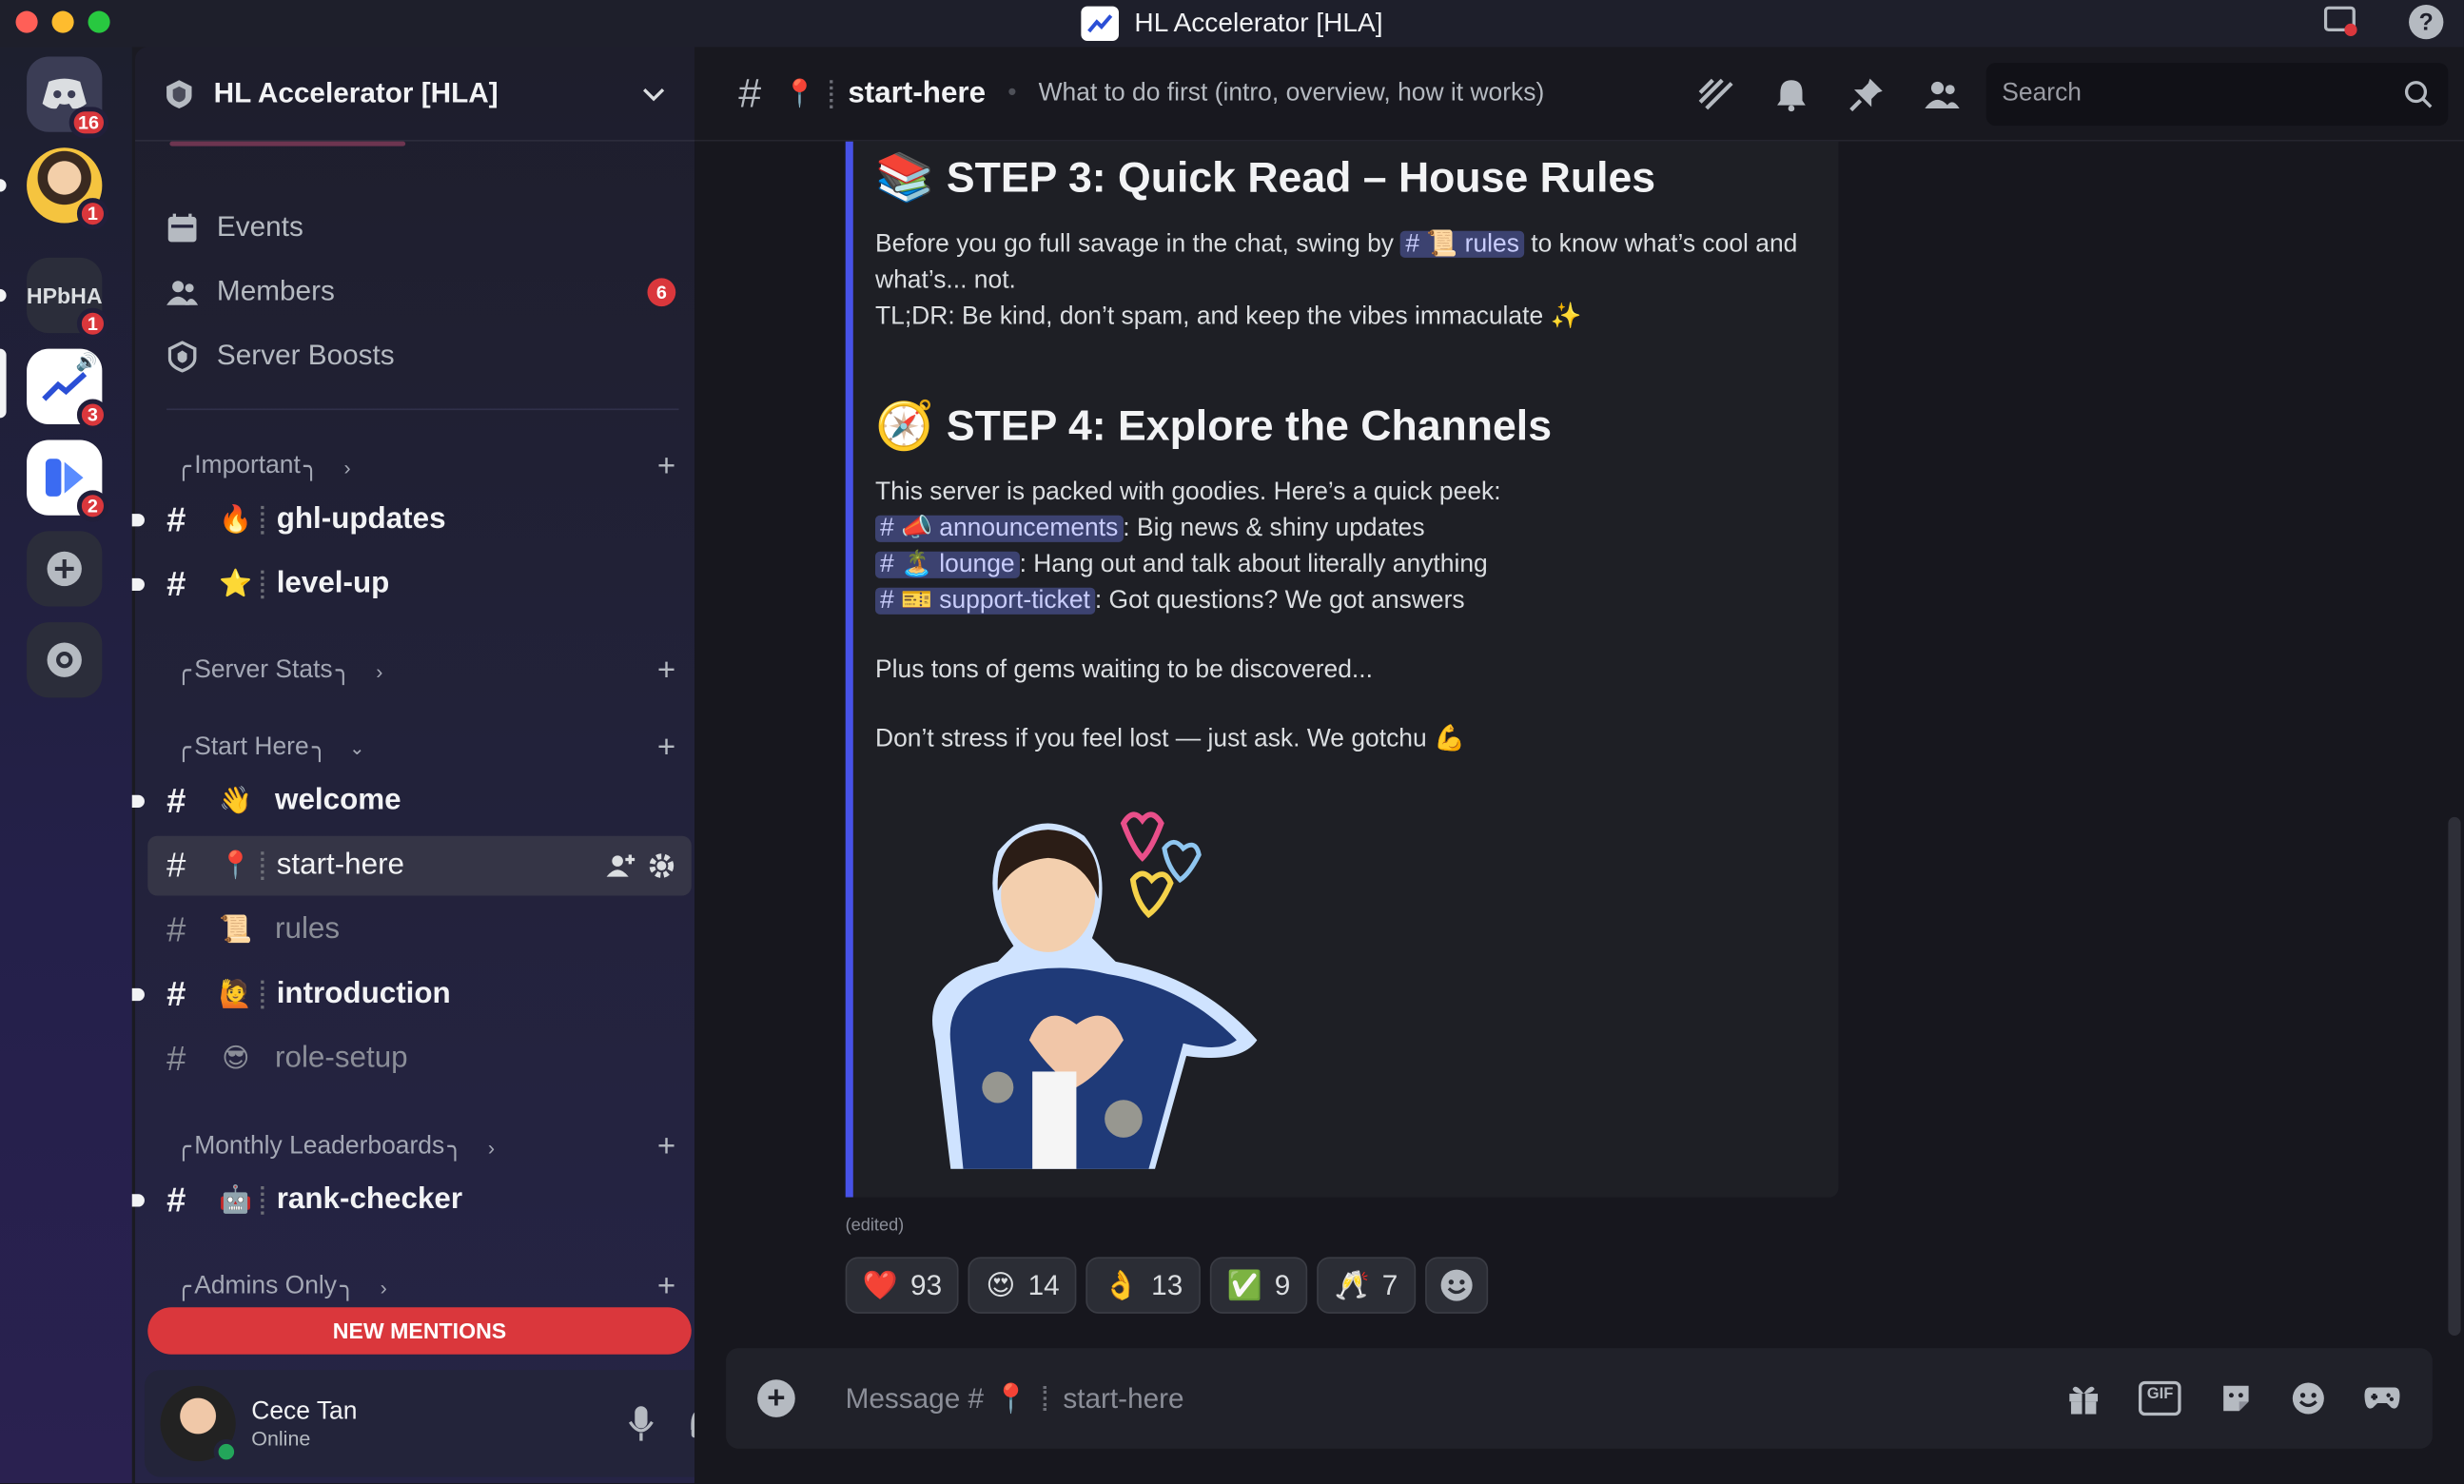 Image resolution: width=2464 pixels, height=1484 pixels. I want to click on channel-title: start-here, so click(917, 92).